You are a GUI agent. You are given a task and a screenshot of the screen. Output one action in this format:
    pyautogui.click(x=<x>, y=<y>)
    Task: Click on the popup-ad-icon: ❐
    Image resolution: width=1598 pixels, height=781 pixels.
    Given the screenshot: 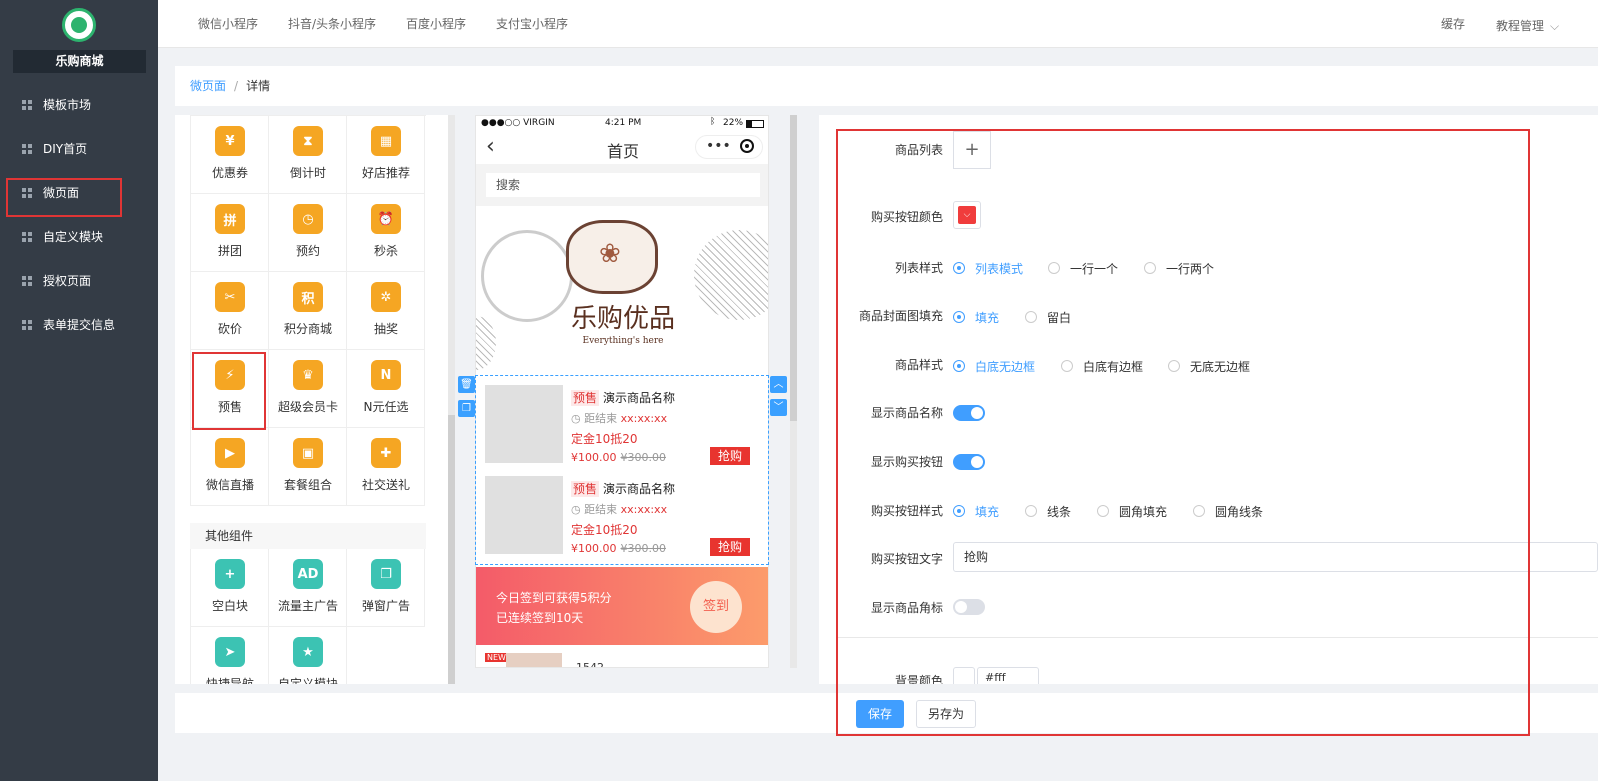 What is the action you would take?
    pyautogui.click(x=386, y=574)
    